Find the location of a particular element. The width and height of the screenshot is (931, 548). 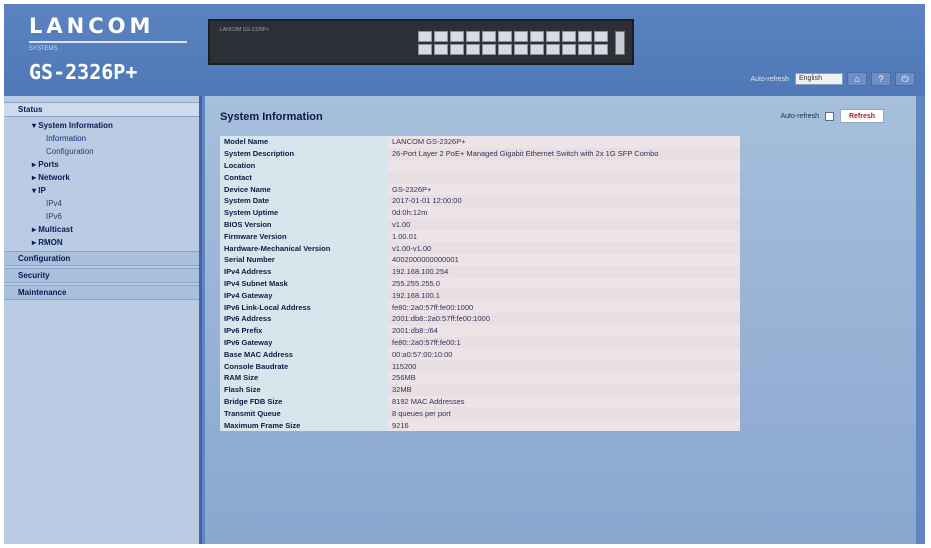

toolbar-label: Auto-refresh is located at coordinates (769, 79).